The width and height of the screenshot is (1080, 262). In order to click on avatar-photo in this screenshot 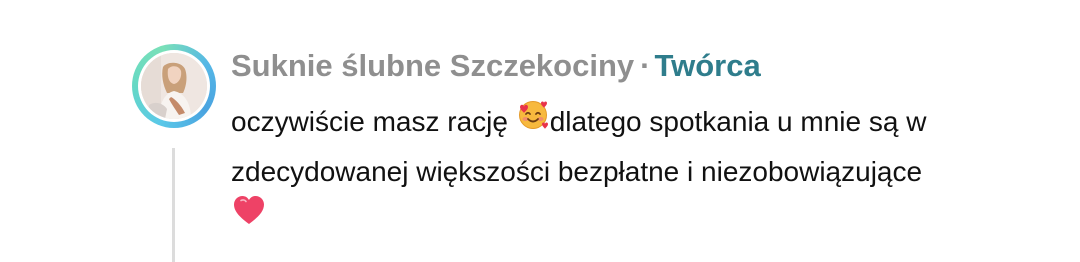, I will do `click(174, 86)`.